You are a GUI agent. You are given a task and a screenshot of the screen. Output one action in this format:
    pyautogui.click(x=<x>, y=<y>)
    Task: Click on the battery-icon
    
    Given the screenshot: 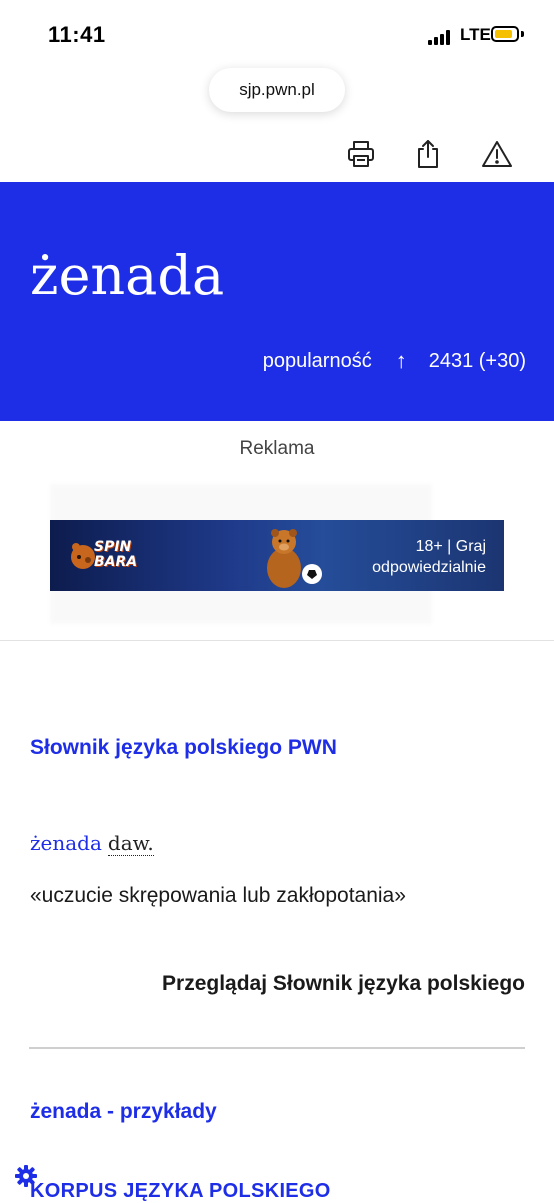 What is the action you would take?
    pyautogui.click(x=505, y=34)
    